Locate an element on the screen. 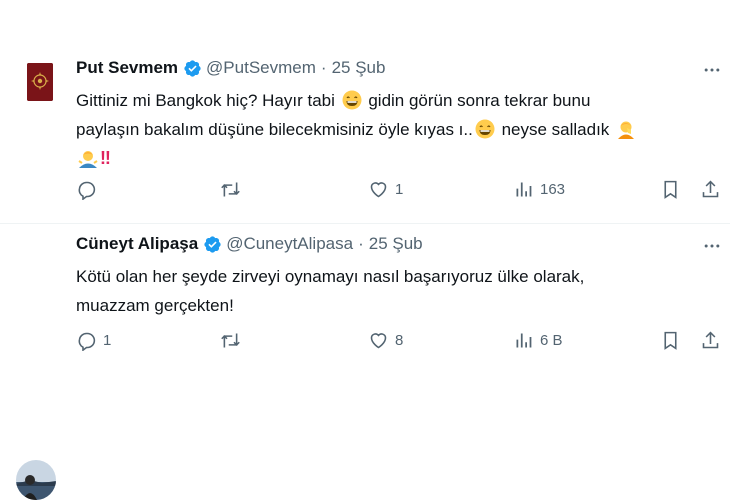 This screenshot has width=730, height=500. emblem-icon is located at coordinates (40, 82).